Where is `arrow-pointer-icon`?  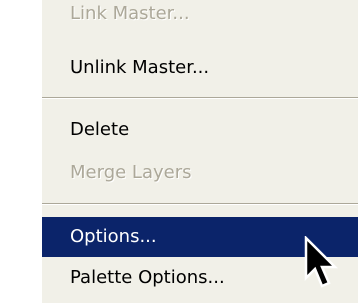
arrow-pointer-icon is located at coordinates (321, 262).